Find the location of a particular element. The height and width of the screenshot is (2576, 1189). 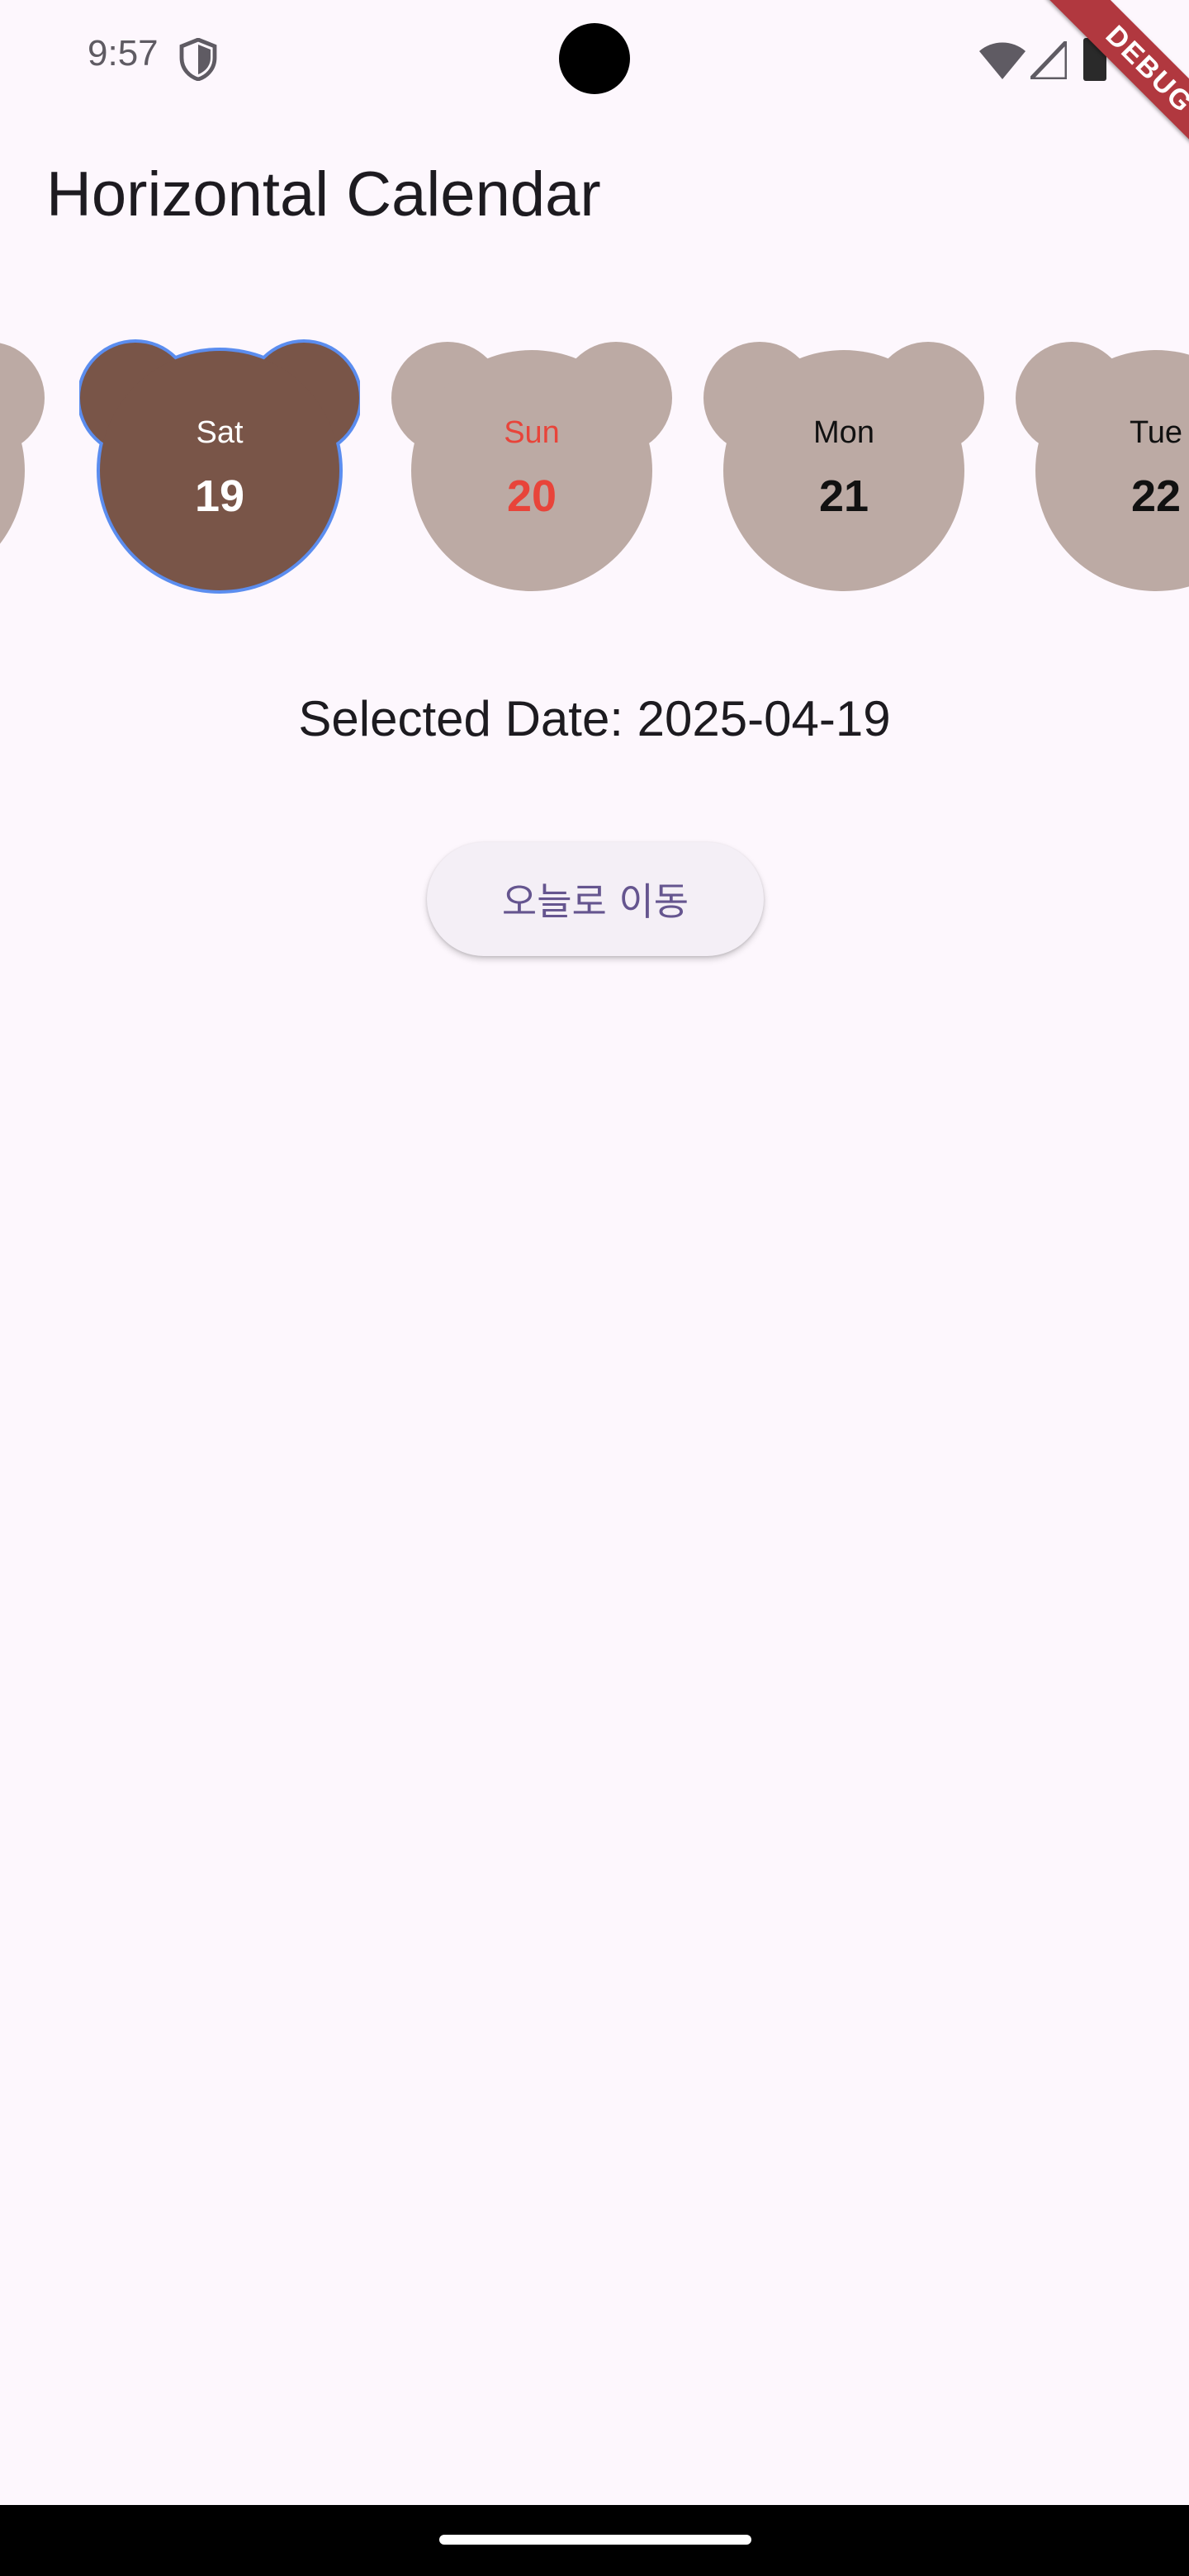

calendar-strip: Sat 19 Sun 20 Mon 21 Tue 22 is located at coordinates (594, 466).